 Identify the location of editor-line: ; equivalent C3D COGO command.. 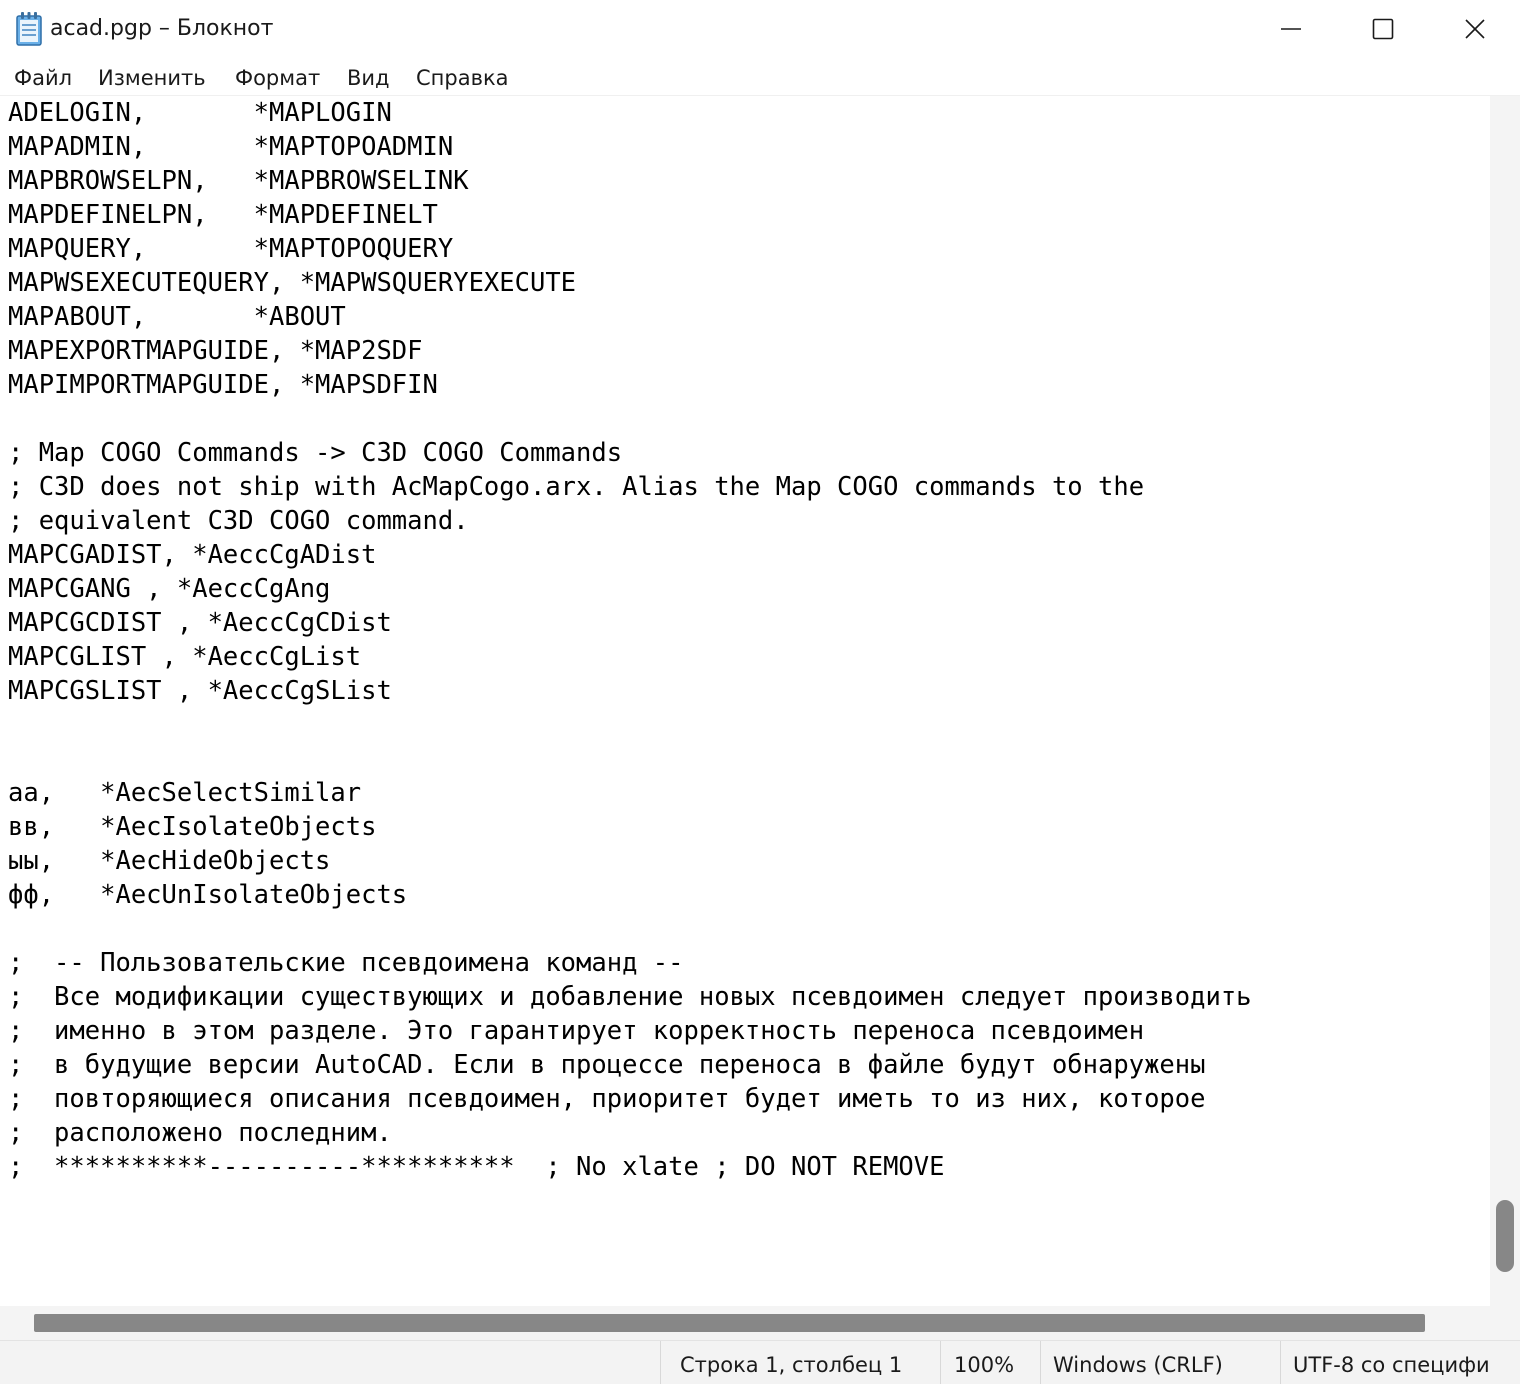
(630, 521).